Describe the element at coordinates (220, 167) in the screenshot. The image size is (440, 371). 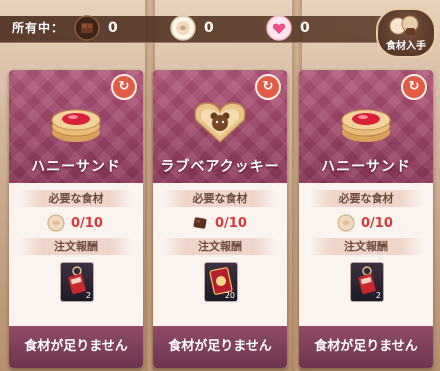
I see `item-name: ラブベアクッキー` at that location.